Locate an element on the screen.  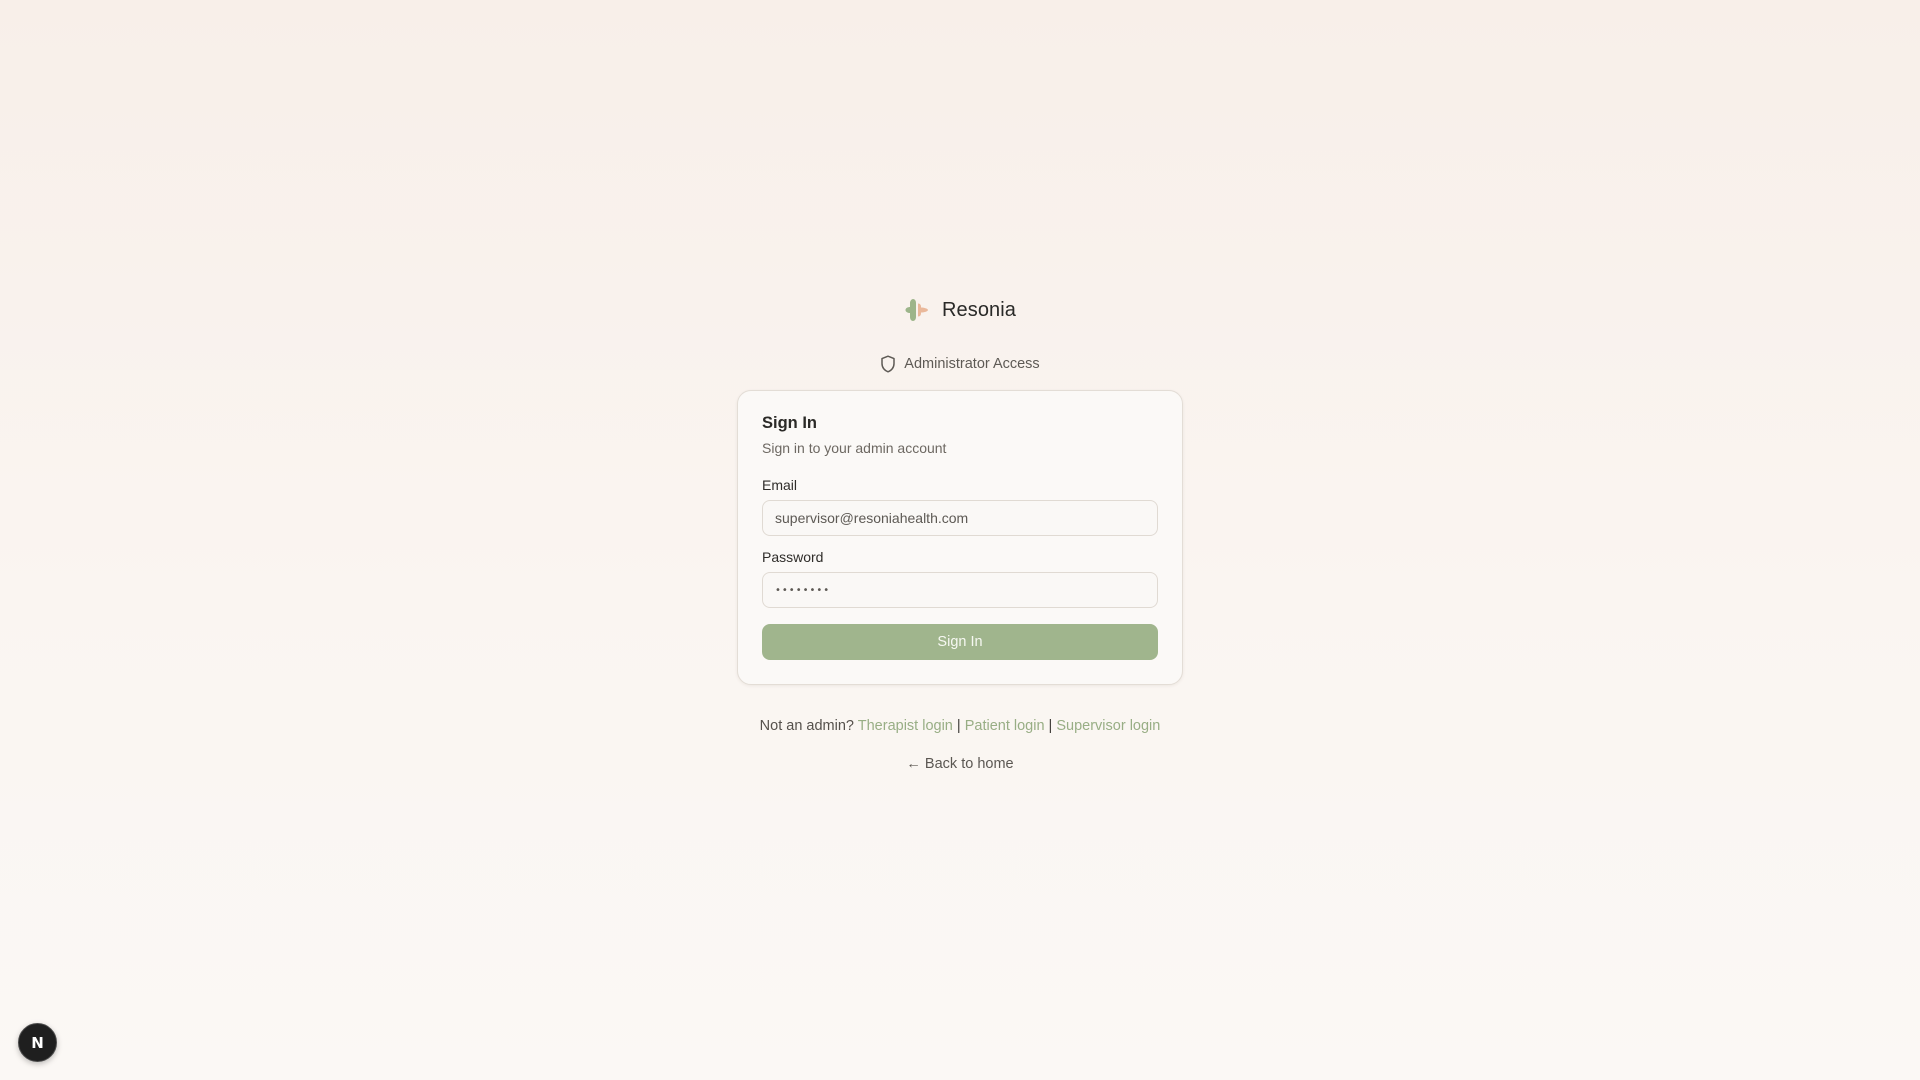
password-label: Password is located at coordinates (793, 557).